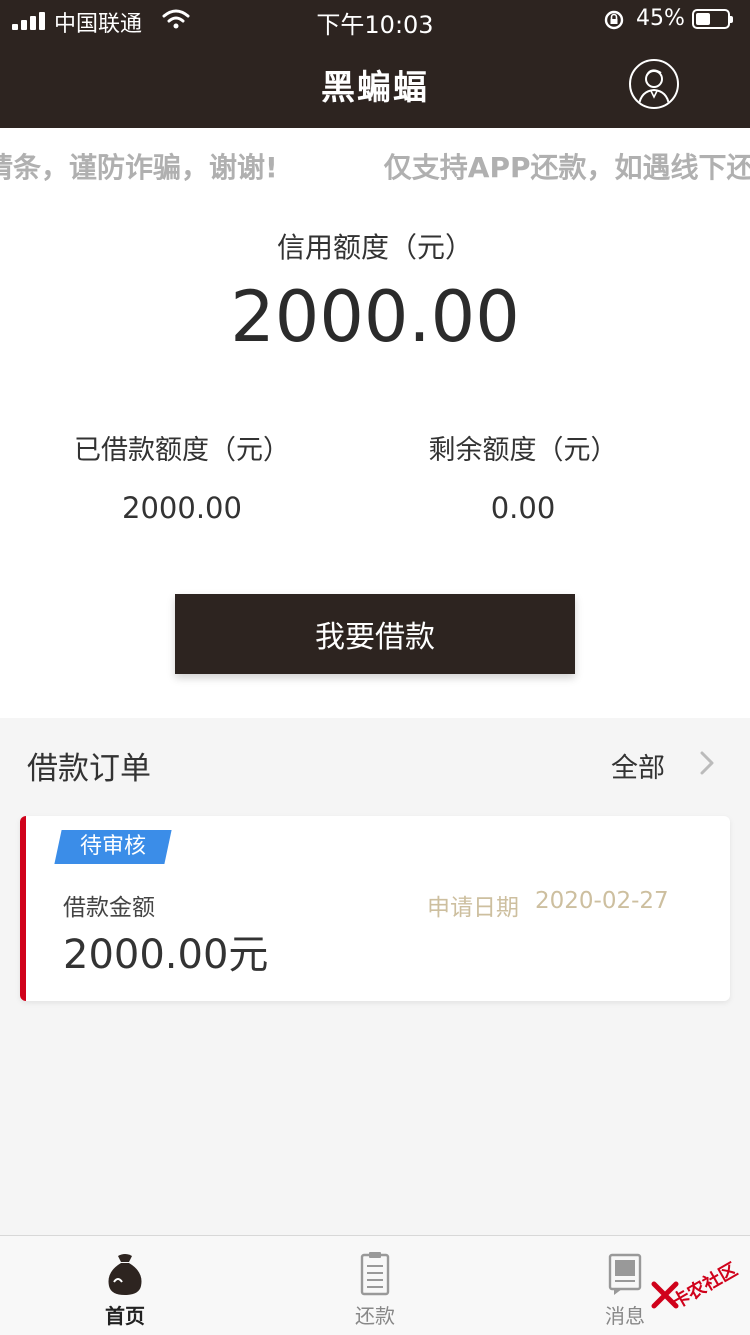  What do you see at coordinates (125, 1316) in the screenshot?
I see `tab-label: 首页` at bounding box center [125, 1316].